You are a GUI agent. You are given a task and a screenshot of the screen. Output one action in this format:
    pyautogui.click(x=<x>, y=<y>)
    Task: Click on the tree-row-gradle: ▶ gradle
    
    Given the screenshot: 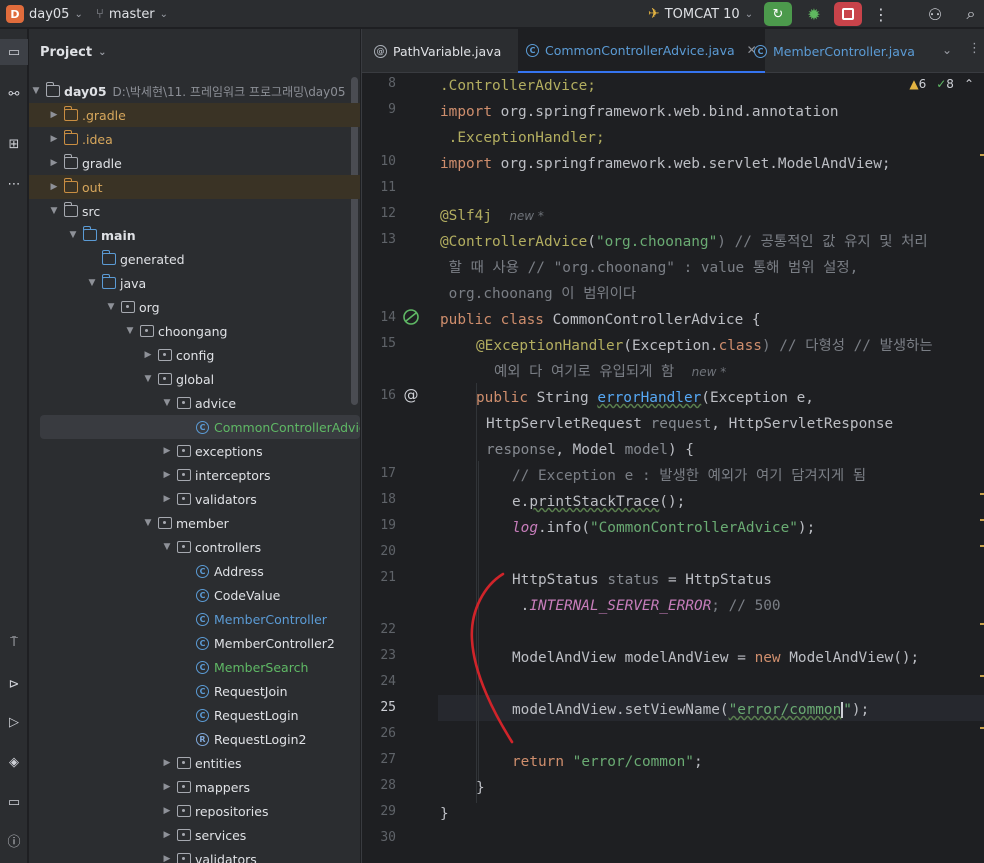 What is the action you would take?
    pyautogui.click(x=194, y=163)
    